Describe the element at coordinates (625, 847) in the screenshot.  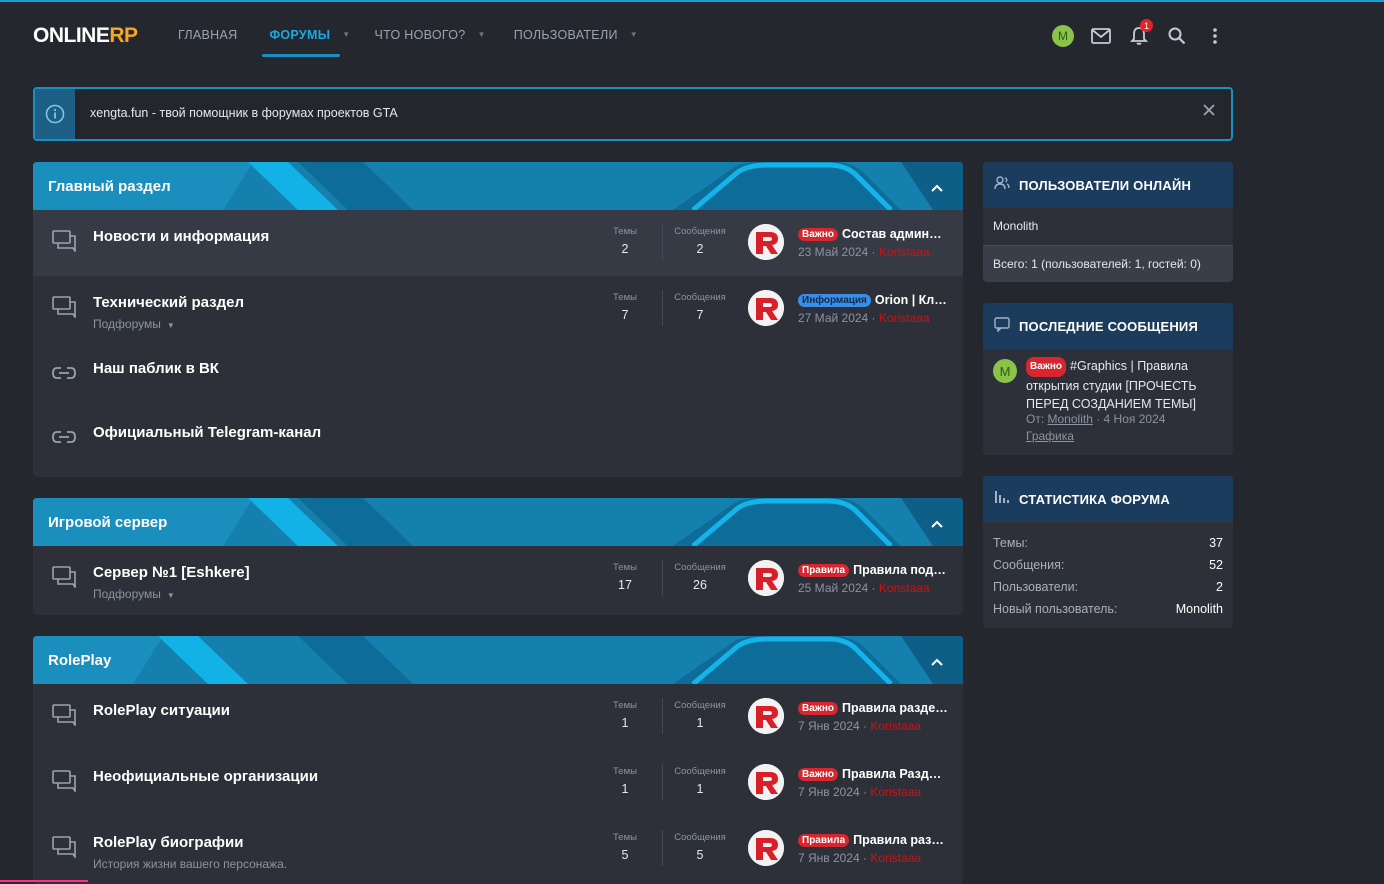
I see `themes-stat: Темы5` at that location.